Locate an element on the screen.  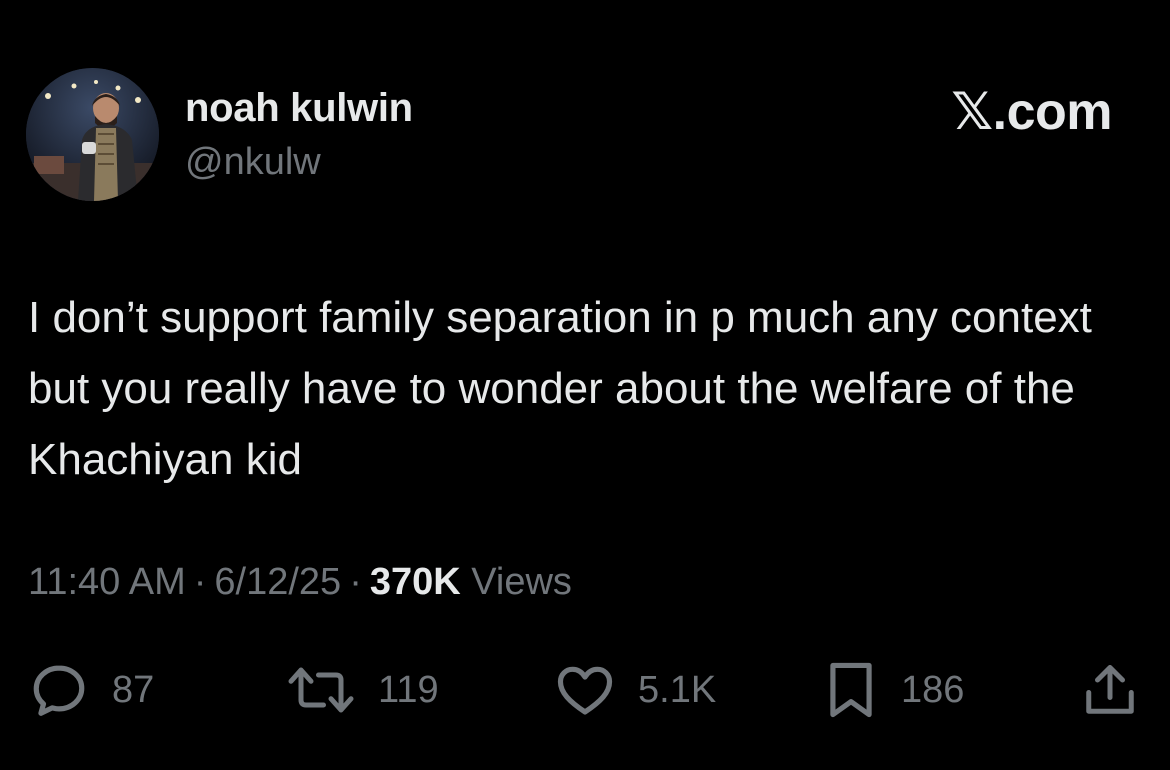
author-name: noah kulwin is located at coordinates (299, 108).